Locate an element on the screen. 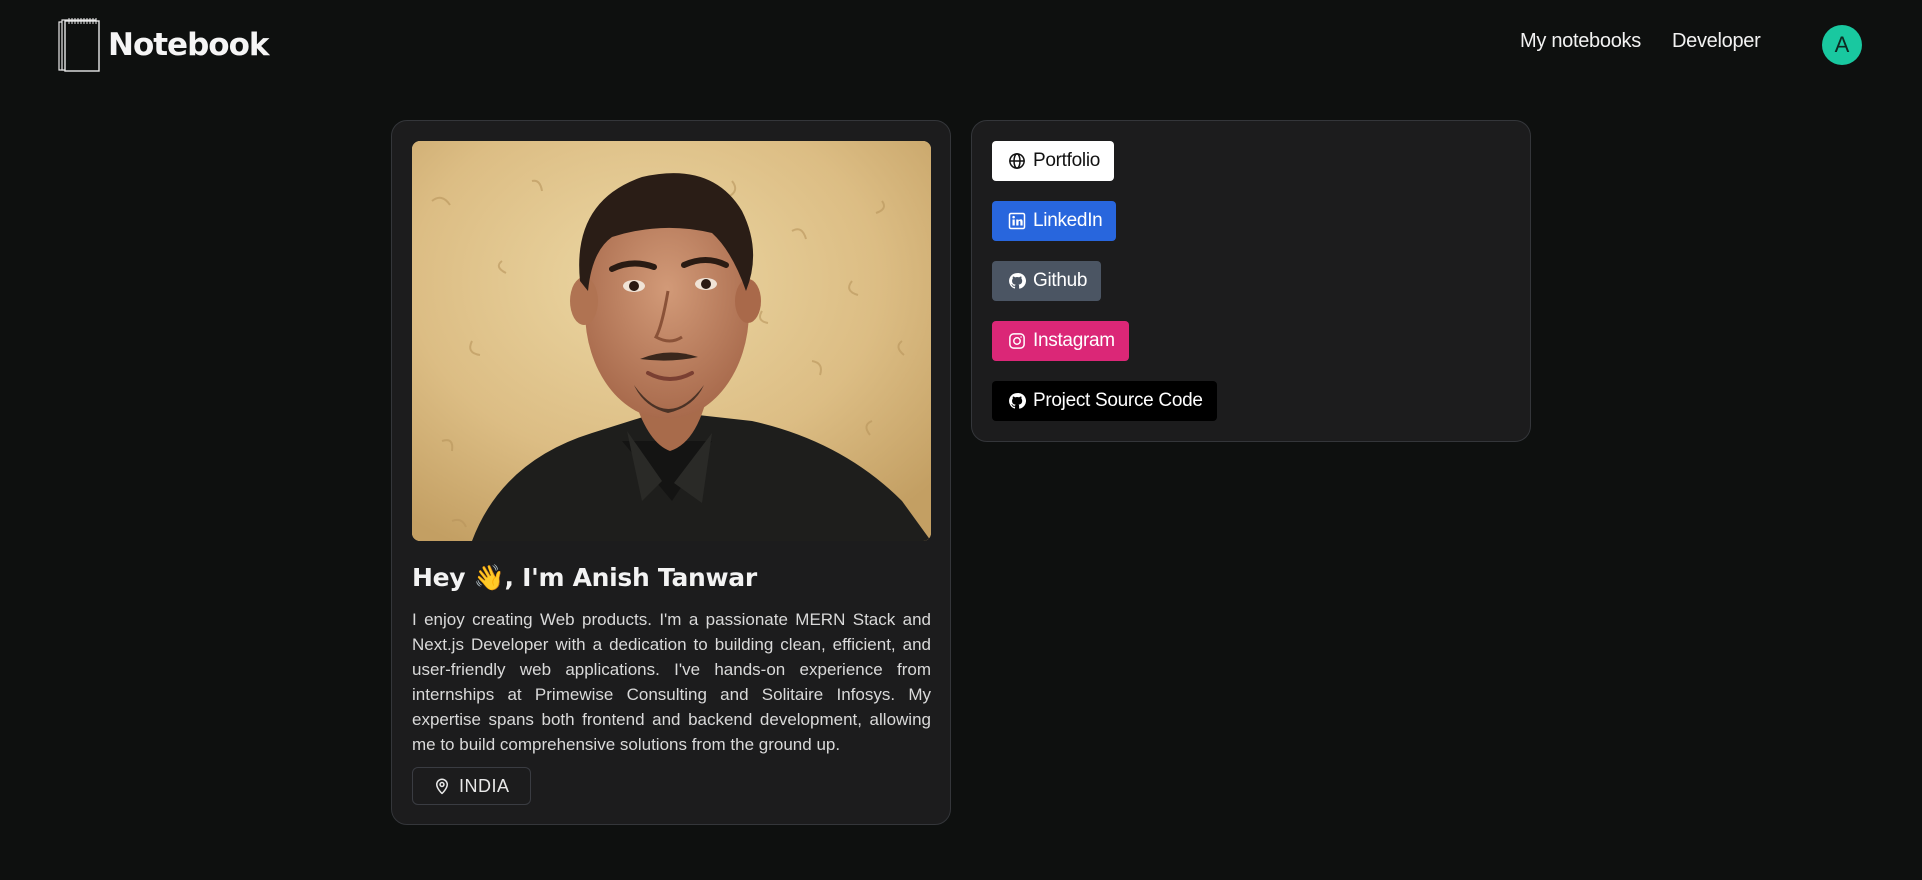  instagram-label: Instagram is located at coordinates (1074, 340).